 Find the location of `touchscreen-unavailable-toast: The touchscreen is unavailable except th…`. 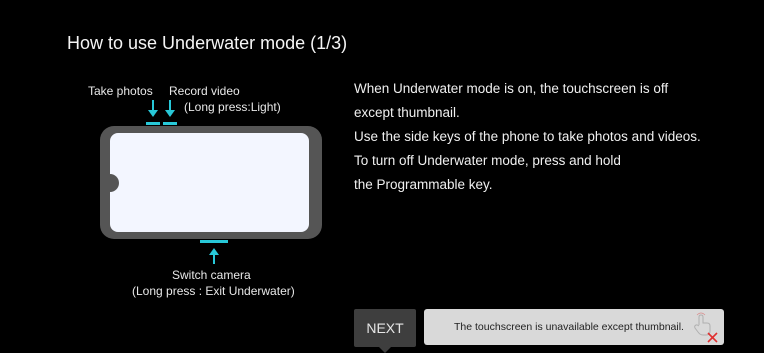

touchscreen-unavailable-toast: The touchscreen is unavailable except th… is located at coordinates (574, 327).